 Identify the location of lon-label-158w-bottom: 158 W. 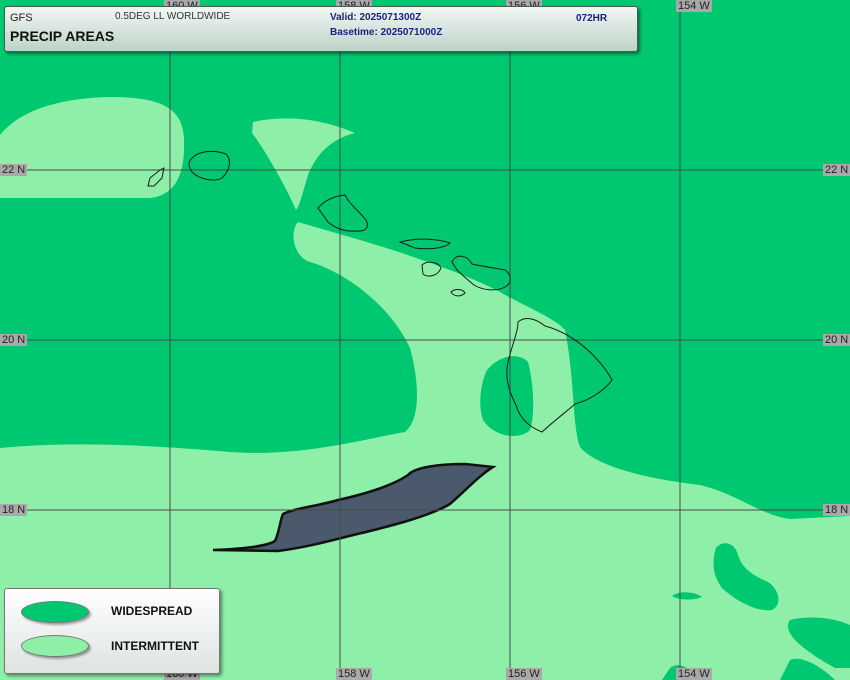
(354, 674).